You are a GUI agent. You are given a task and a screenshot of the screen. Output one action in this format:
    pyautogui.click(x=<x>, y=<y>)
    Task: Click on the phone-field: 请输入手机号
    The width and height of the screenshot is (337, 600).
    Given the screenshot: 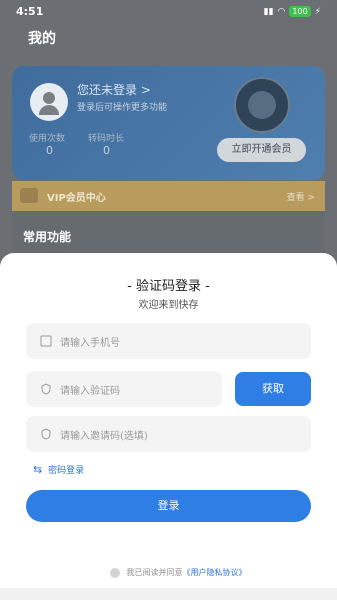 What is the action you would take?
    pyautogui.click(x=168, y=341)
    